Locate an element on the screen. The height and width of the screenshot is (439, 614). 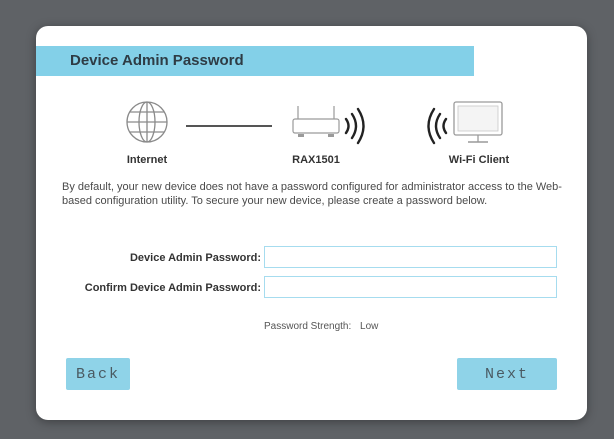
back-button: Back is located at coordinates (98, 374).